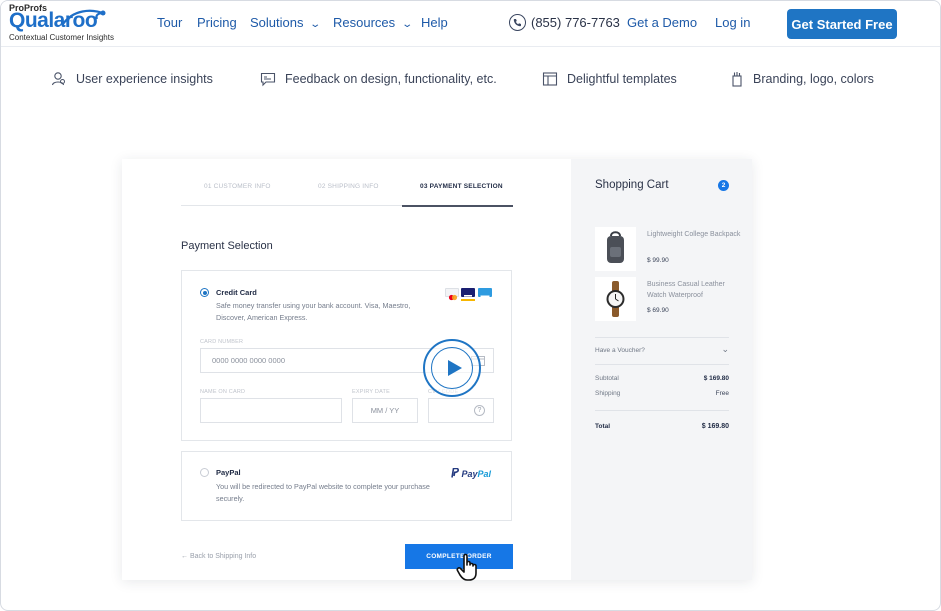 This screenshot has height=611, width=941. What do you see at coordinates (517, 22) in the screenshot?
I see `phone-icon` at bounding box center [517, 22].